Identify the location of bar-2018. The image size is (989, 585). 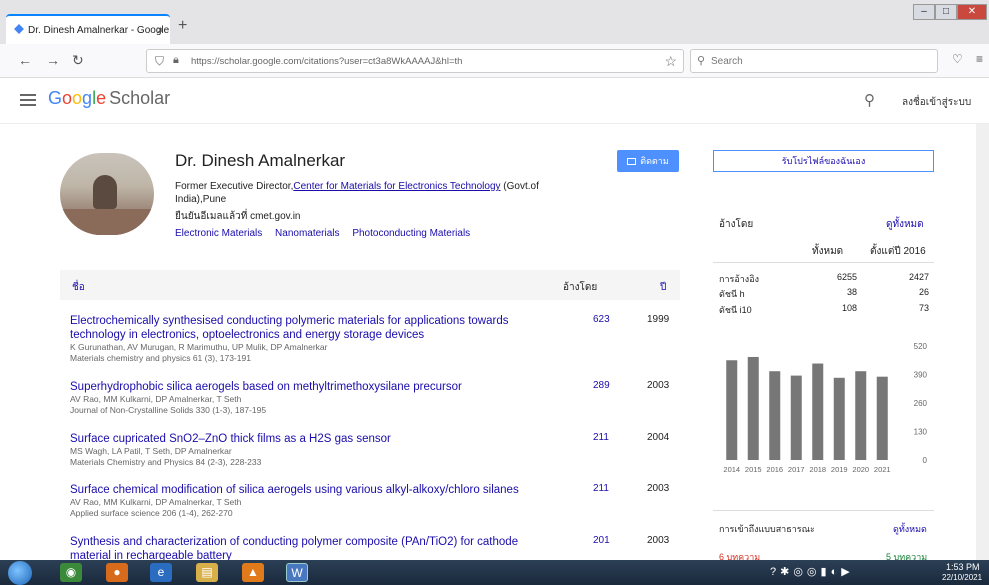
(818, 411).